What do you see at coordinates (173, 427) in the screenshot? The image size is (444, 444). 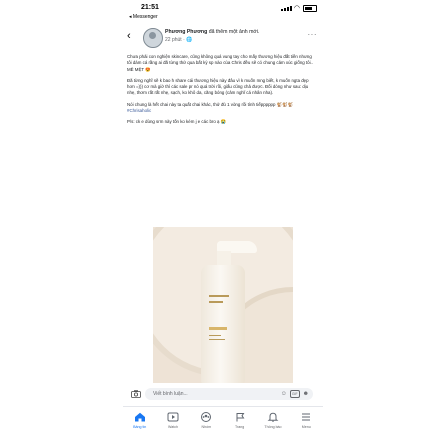 I see `nav-label: Watch` at bounding box center [173, 427].